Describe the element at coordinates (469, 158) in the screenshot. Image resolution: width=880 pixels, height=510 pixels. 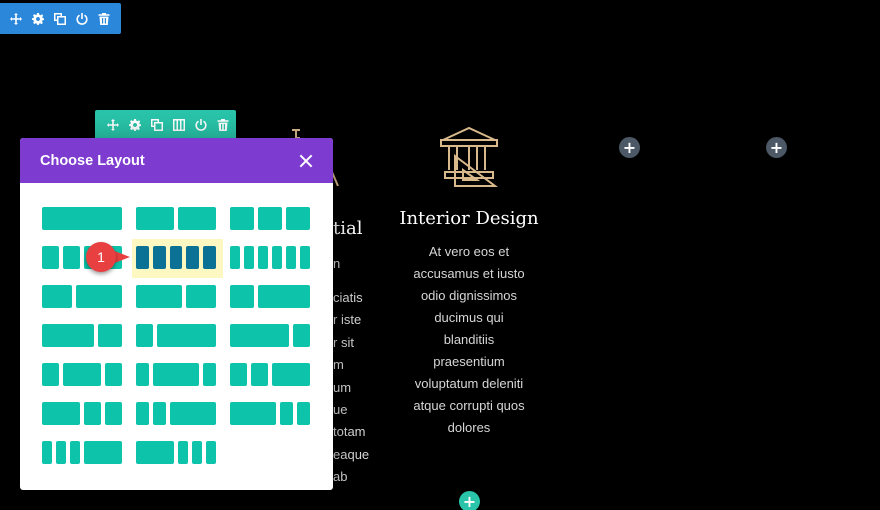
I see `bank-building-icon` at that location.